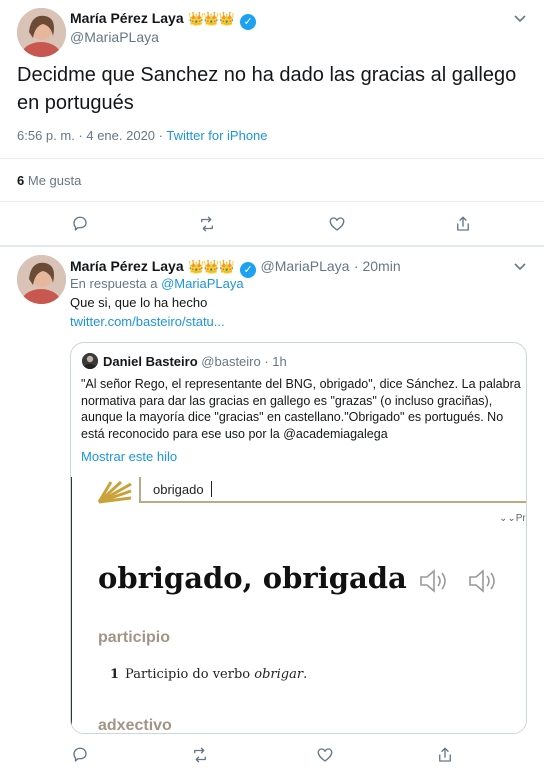  What do you see at coordinates (507, 518) in the screenshot?
I see `double-chevron-icon: ⌄⌄` at bounding box center [507, 518].